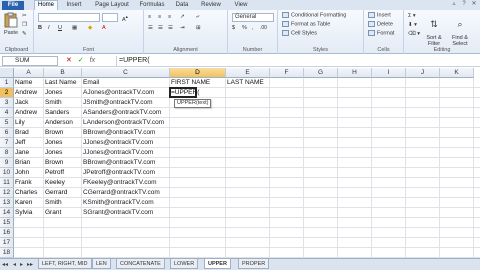 This screenshot has height=270, width=480. I want to click on clear-icon: ⌫ ▾, so click(414, 34).